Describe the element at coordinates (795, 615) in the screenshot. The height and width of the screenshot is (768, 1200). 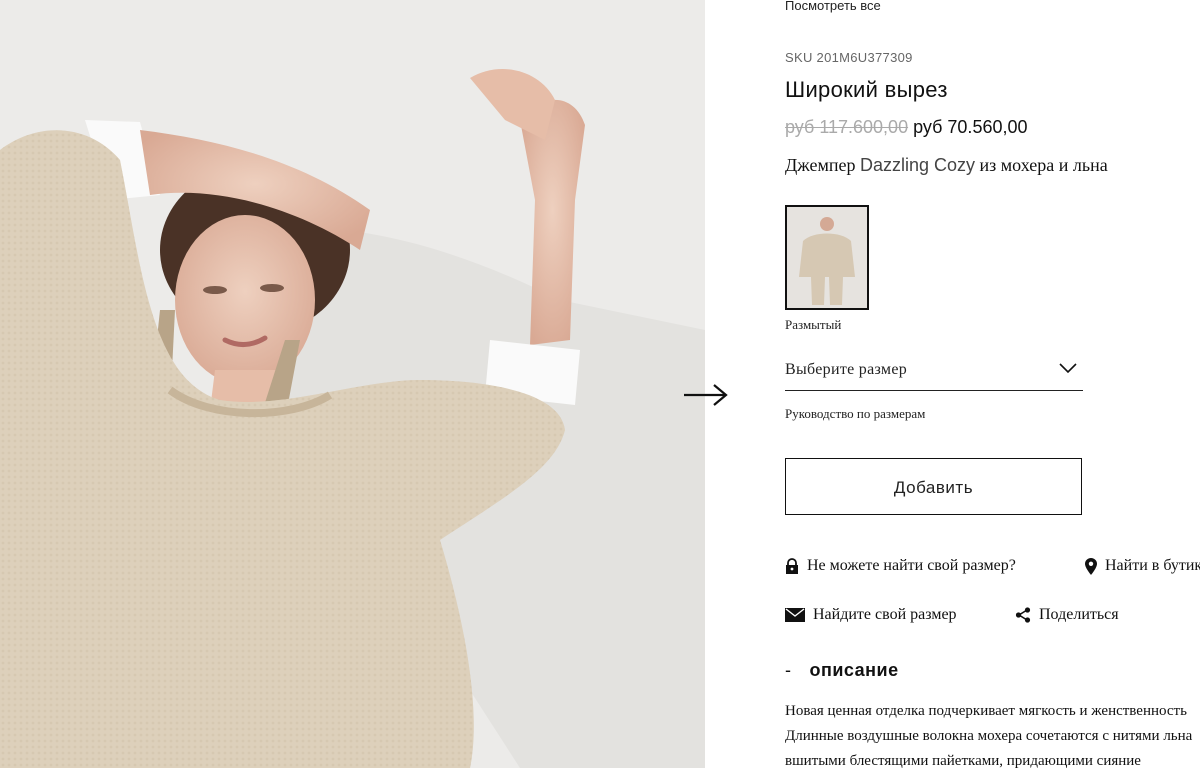
I see `mail-icon` at that location.